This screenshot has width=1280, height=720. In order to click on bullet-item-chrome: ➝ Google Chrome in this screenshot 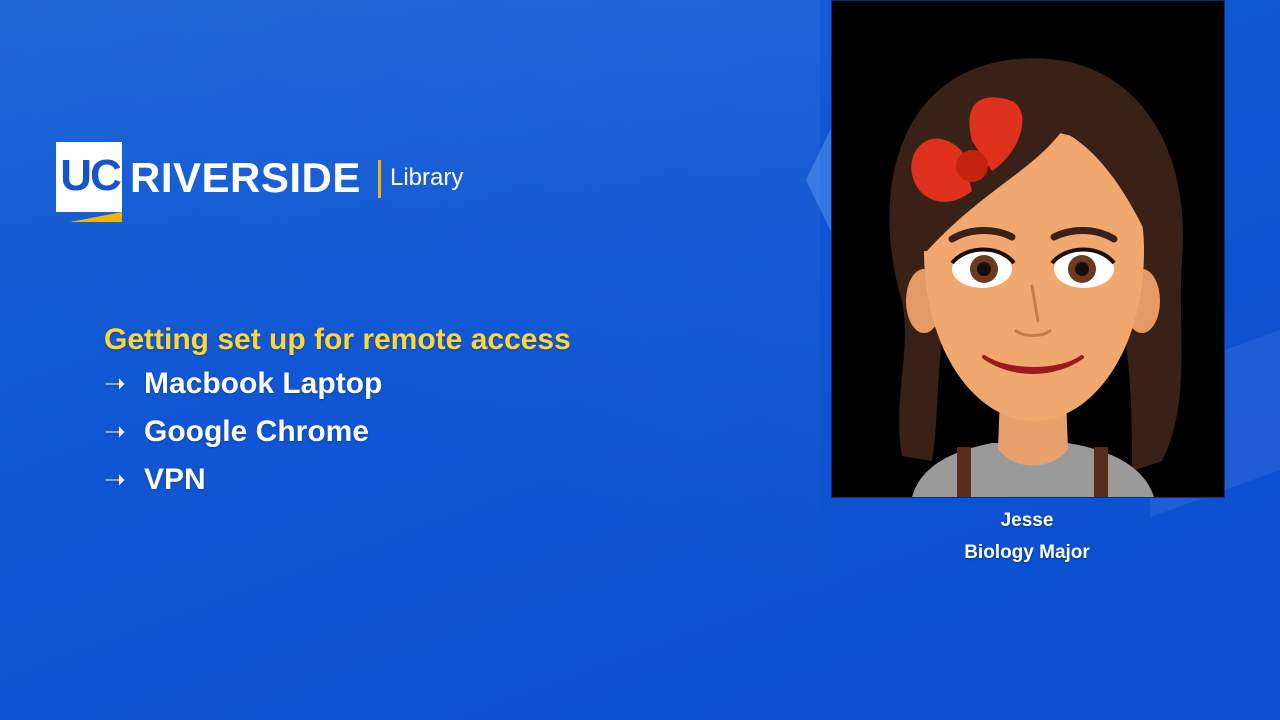, I will do `click(243, 432)`.